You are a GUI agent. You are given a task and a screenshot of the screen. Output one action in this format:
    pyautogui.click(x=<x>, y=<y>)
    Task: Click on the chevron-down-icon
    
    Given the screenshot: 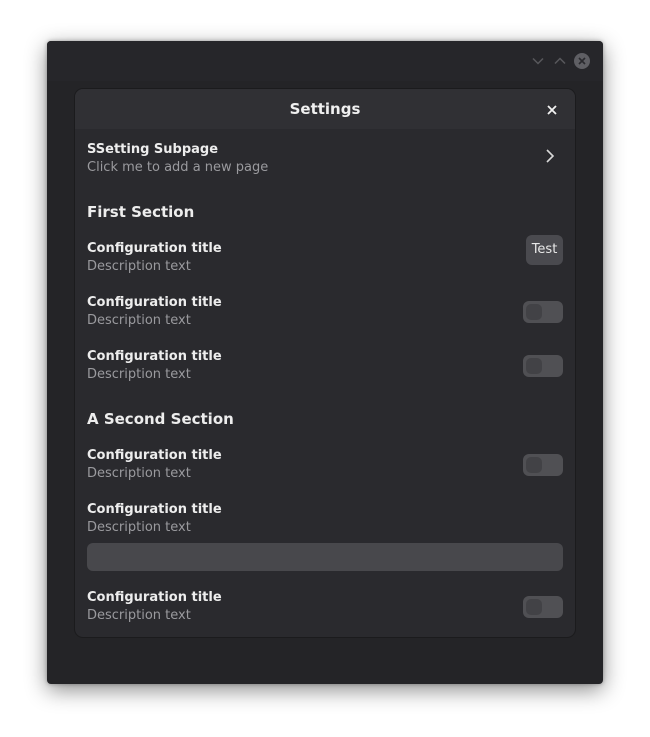 What is the action you would take?
    pyautogui.click(x=538, y=61)
    